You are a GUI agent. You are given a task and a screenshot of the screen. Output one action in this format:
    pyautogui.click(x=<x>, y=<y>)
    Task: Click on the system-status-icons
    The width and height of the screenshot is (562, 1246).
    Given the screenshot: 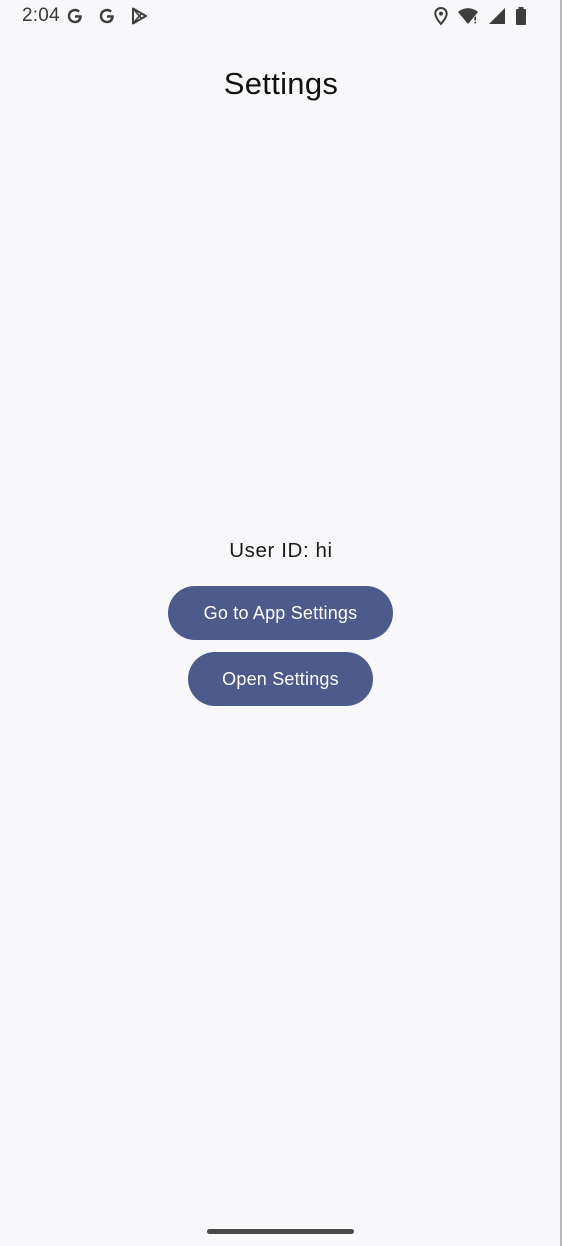 What is the action you would take?
    pyautogui.click(x=480, y=16)
    